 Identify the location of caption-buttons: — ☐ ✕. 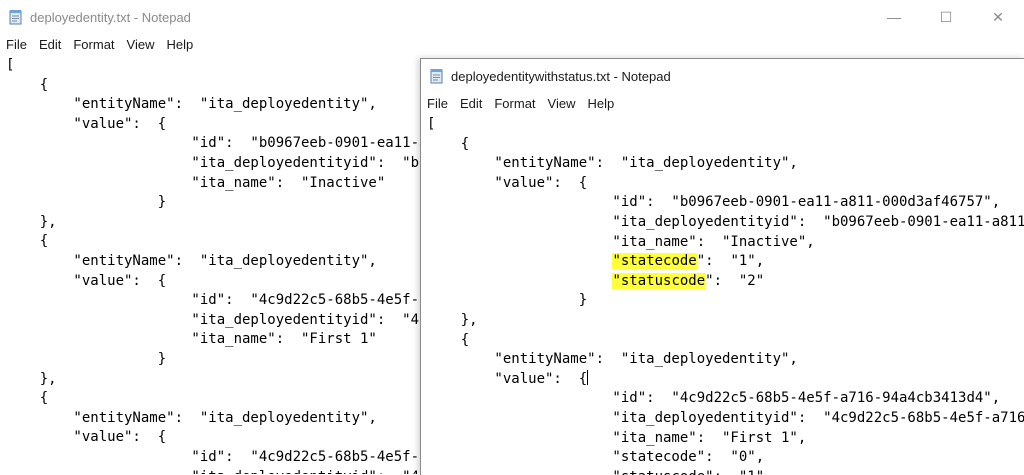
(946, 17).